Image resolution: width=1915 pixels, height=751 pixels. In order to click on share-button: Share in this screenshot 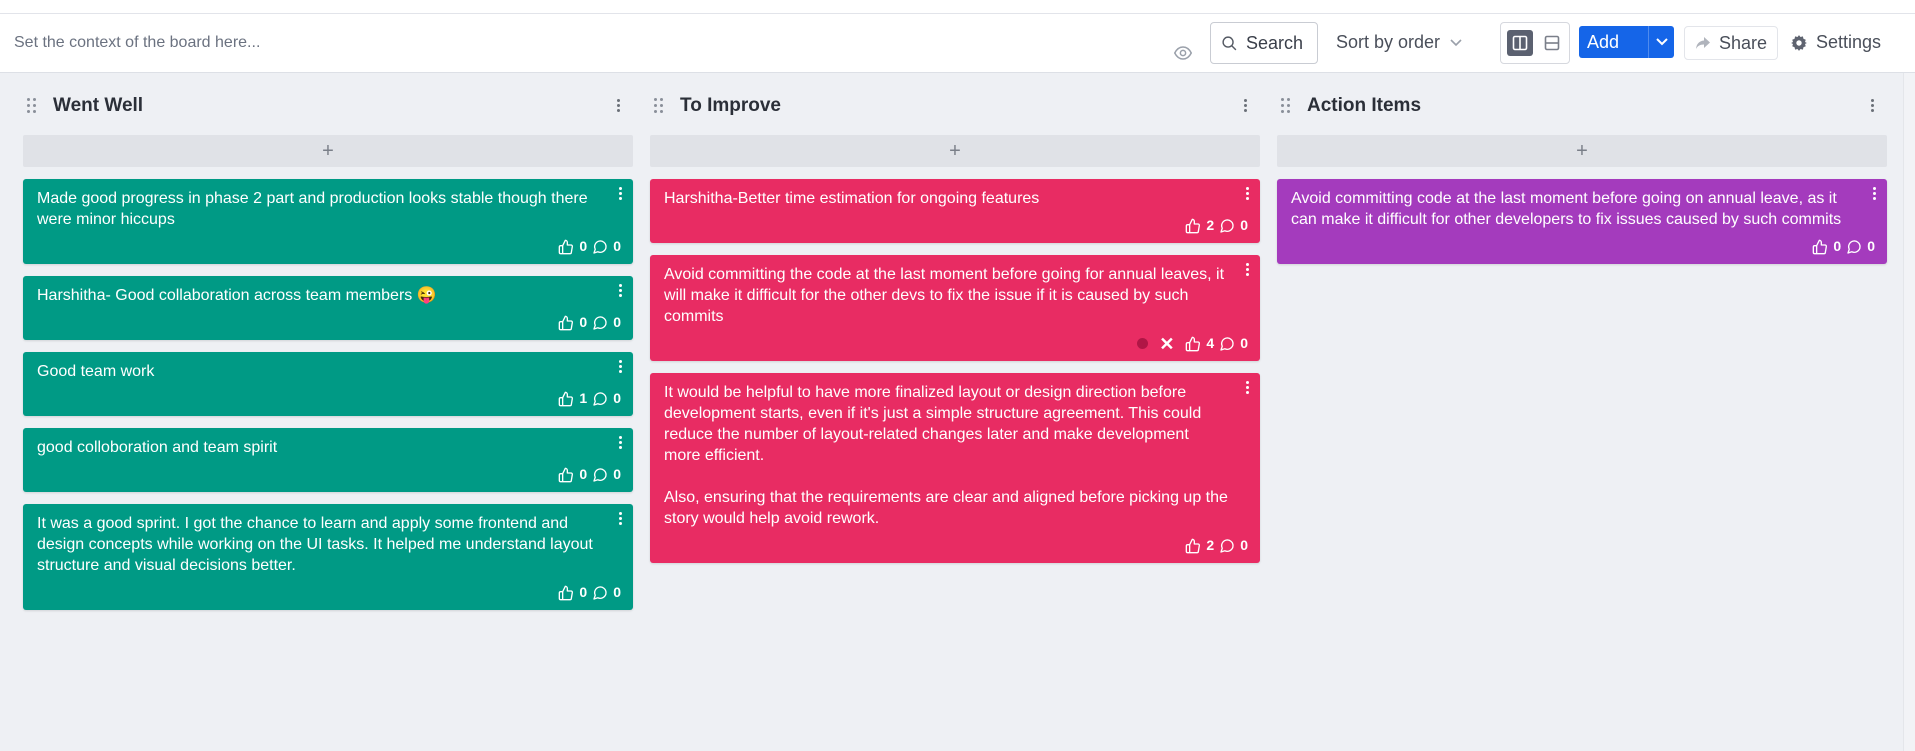, I will do `click(1731, 43)`.